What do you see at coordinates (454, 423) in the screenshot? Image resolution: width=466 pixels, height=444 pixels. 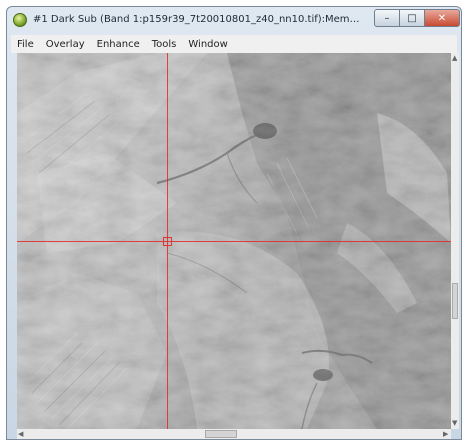 I see `scroll-down-icon: ▼` at bounding box center [454, 423].